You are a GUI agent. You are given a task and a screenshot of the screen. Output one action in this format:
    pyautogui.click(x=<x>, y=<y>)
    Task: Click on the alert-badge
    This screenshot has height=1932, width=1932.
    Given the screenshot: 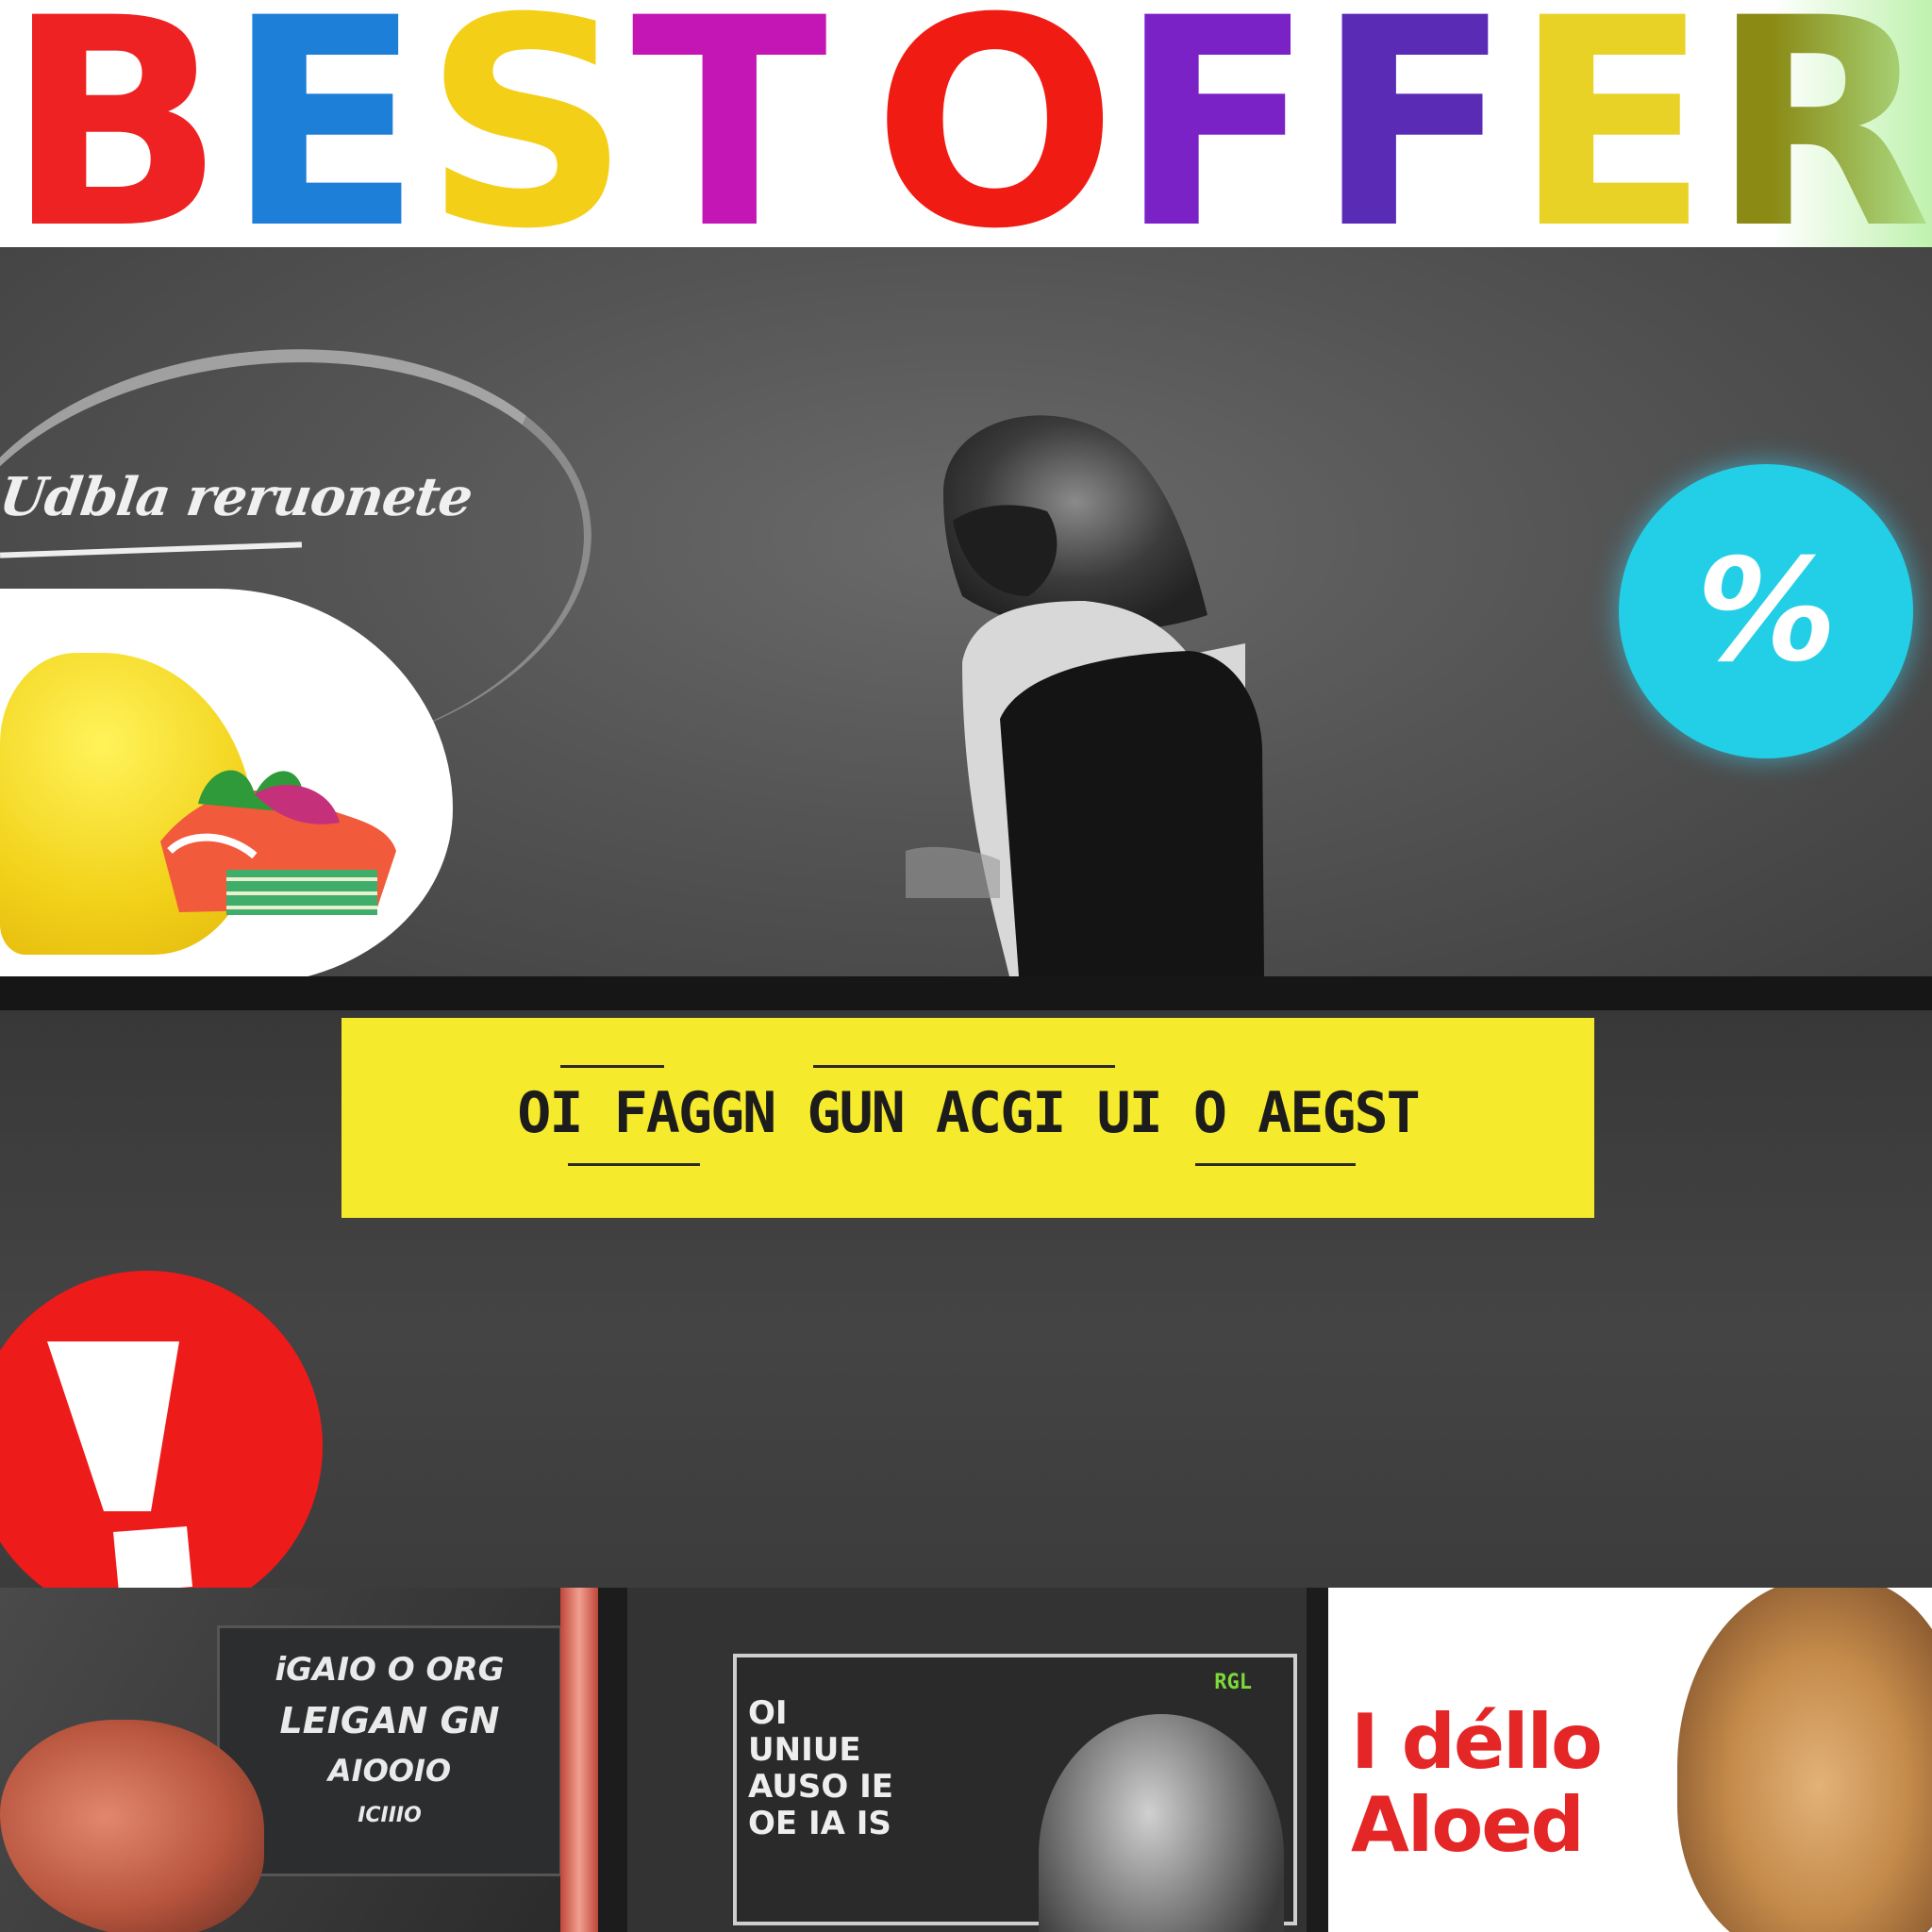 What is the action you would take?
    pyautogui.click(x=161, y=1429)
    